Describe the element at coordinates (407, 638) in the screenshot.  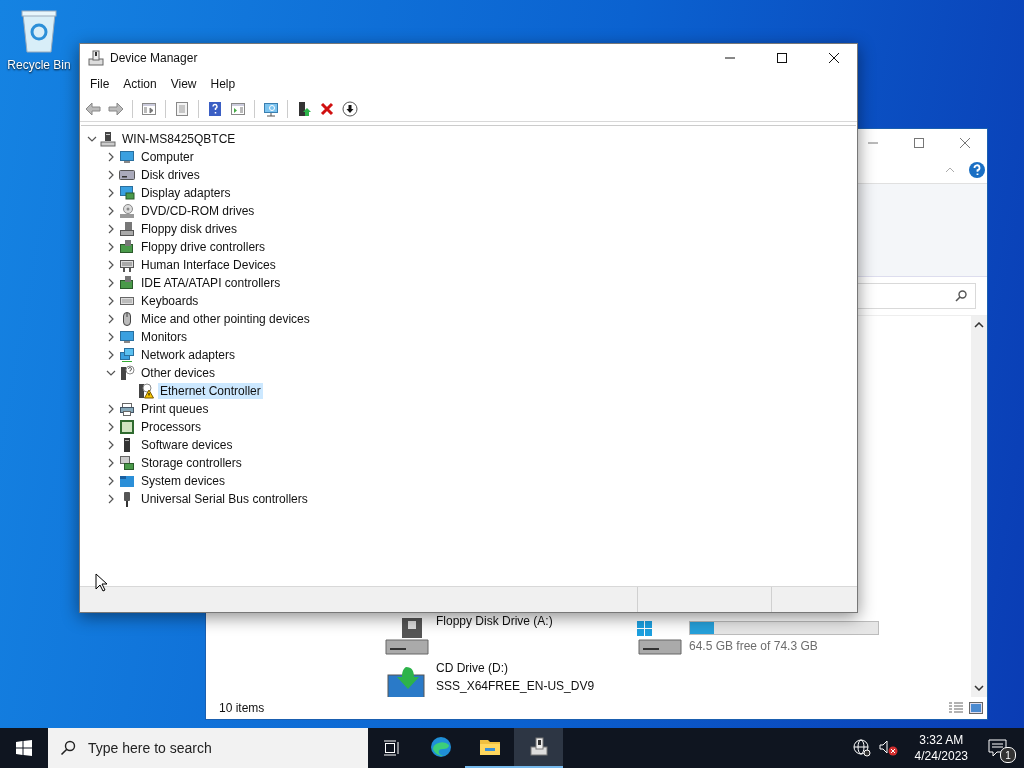
I see `floppy-drive-icon` at that location.